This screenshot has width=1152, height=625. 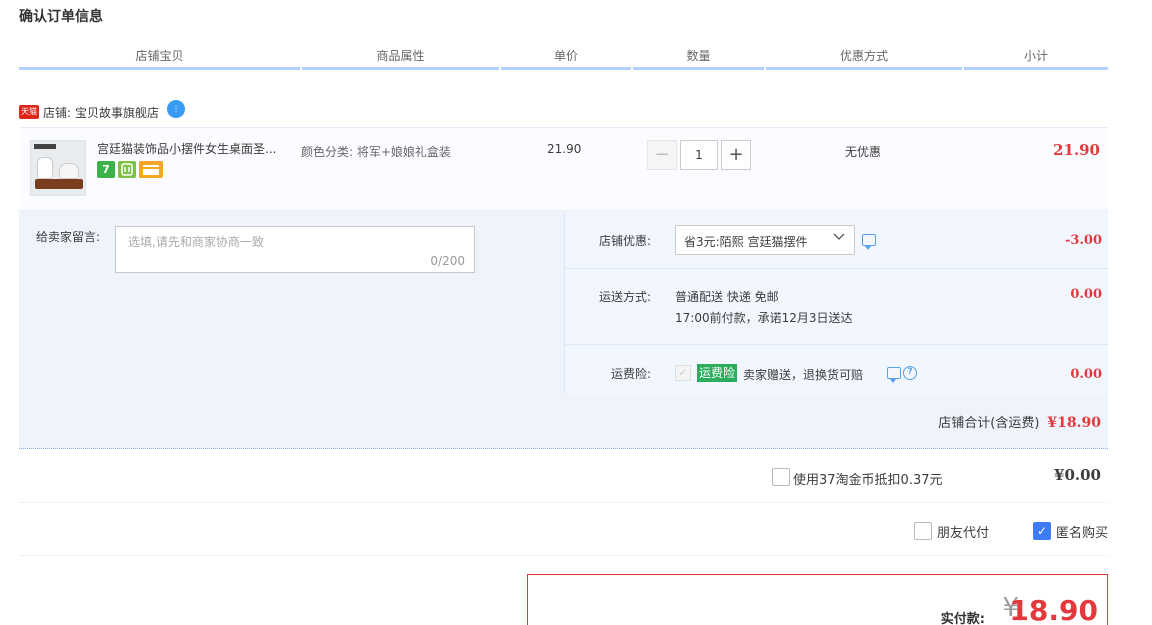 What do you see at coordinates (117, 112) in the screenshot?
I see `shop-name-link: 宝贝故事旗舰店` at bounding box center [117, 112].